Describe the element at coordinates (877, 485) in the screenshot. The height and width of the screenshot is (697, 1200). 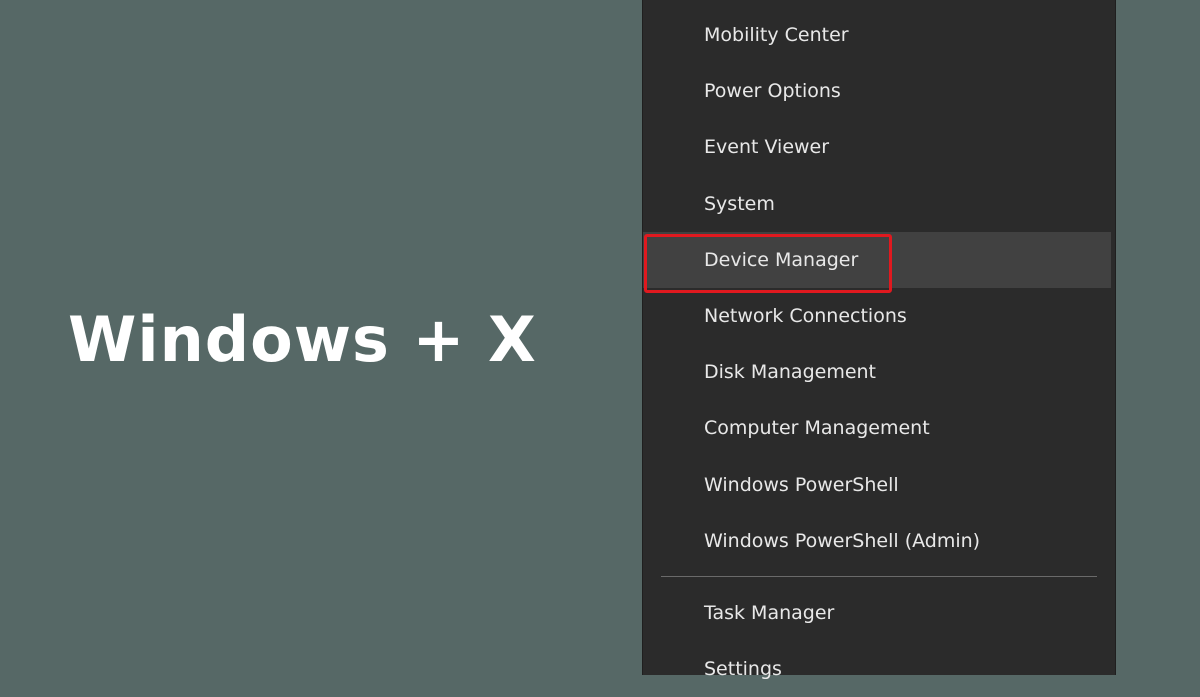
I see `menu-item-windows-powershell: Windows PowerShell` at that location.